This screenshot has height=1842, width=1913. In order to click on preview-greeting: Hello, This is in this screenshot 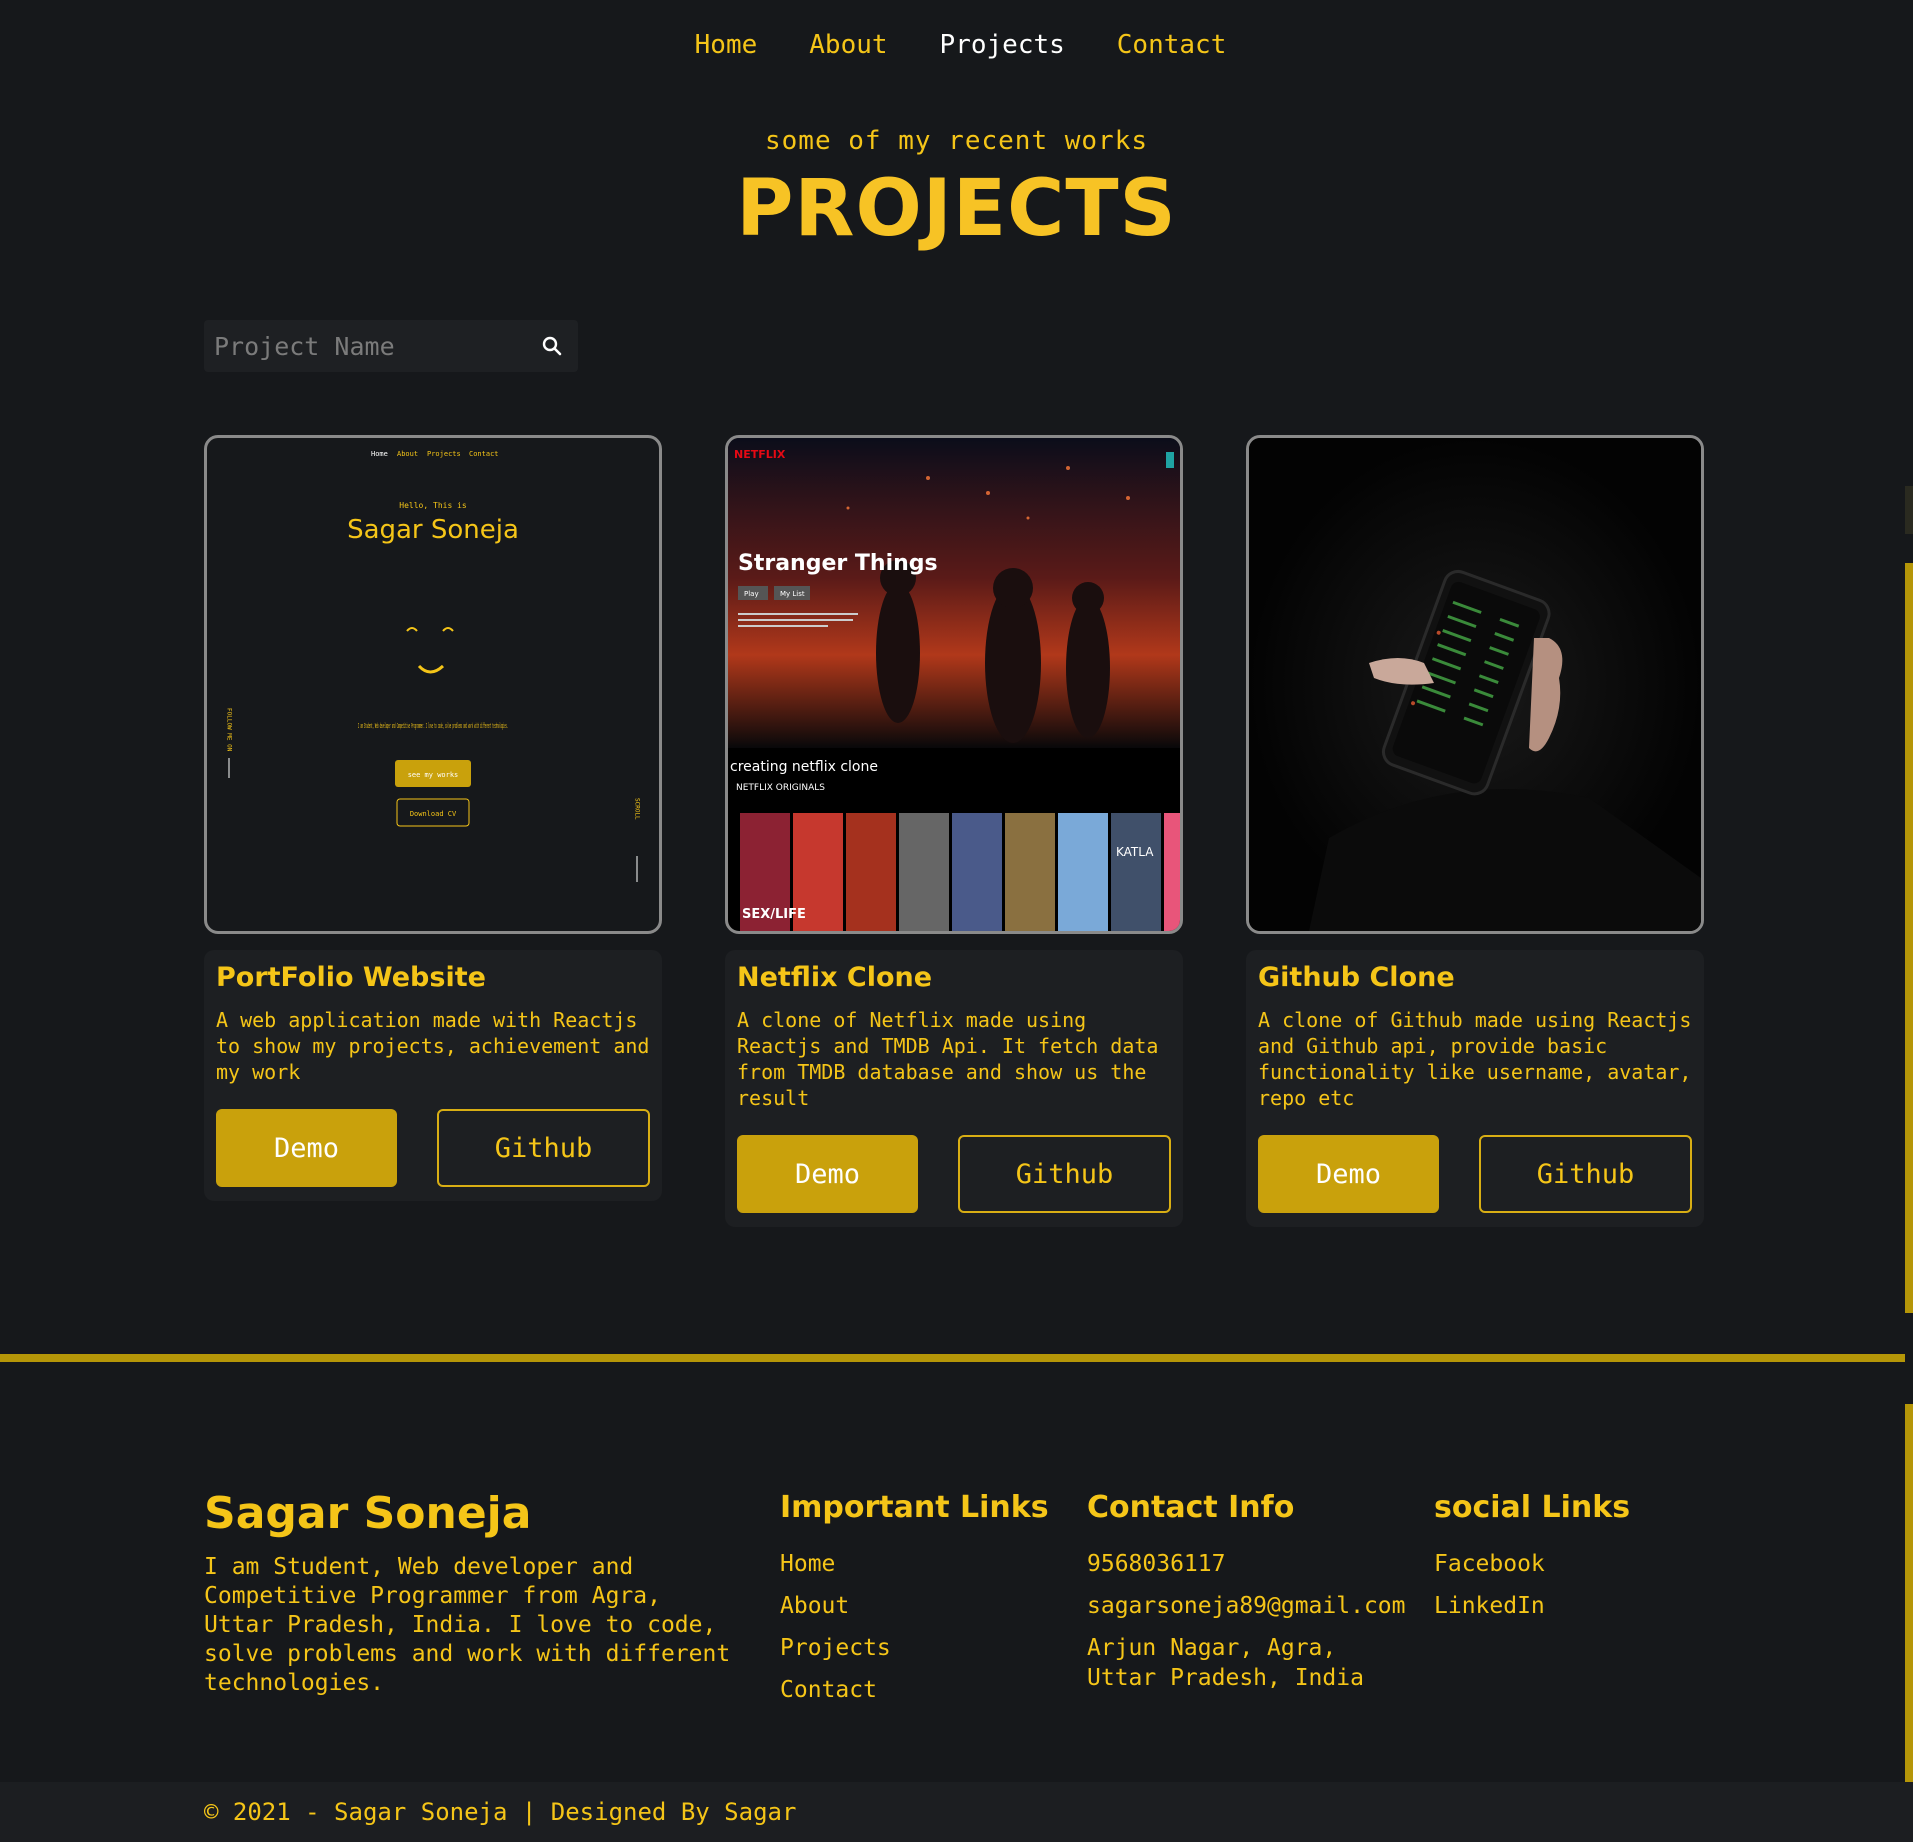, I will do `click(433, 505)`.